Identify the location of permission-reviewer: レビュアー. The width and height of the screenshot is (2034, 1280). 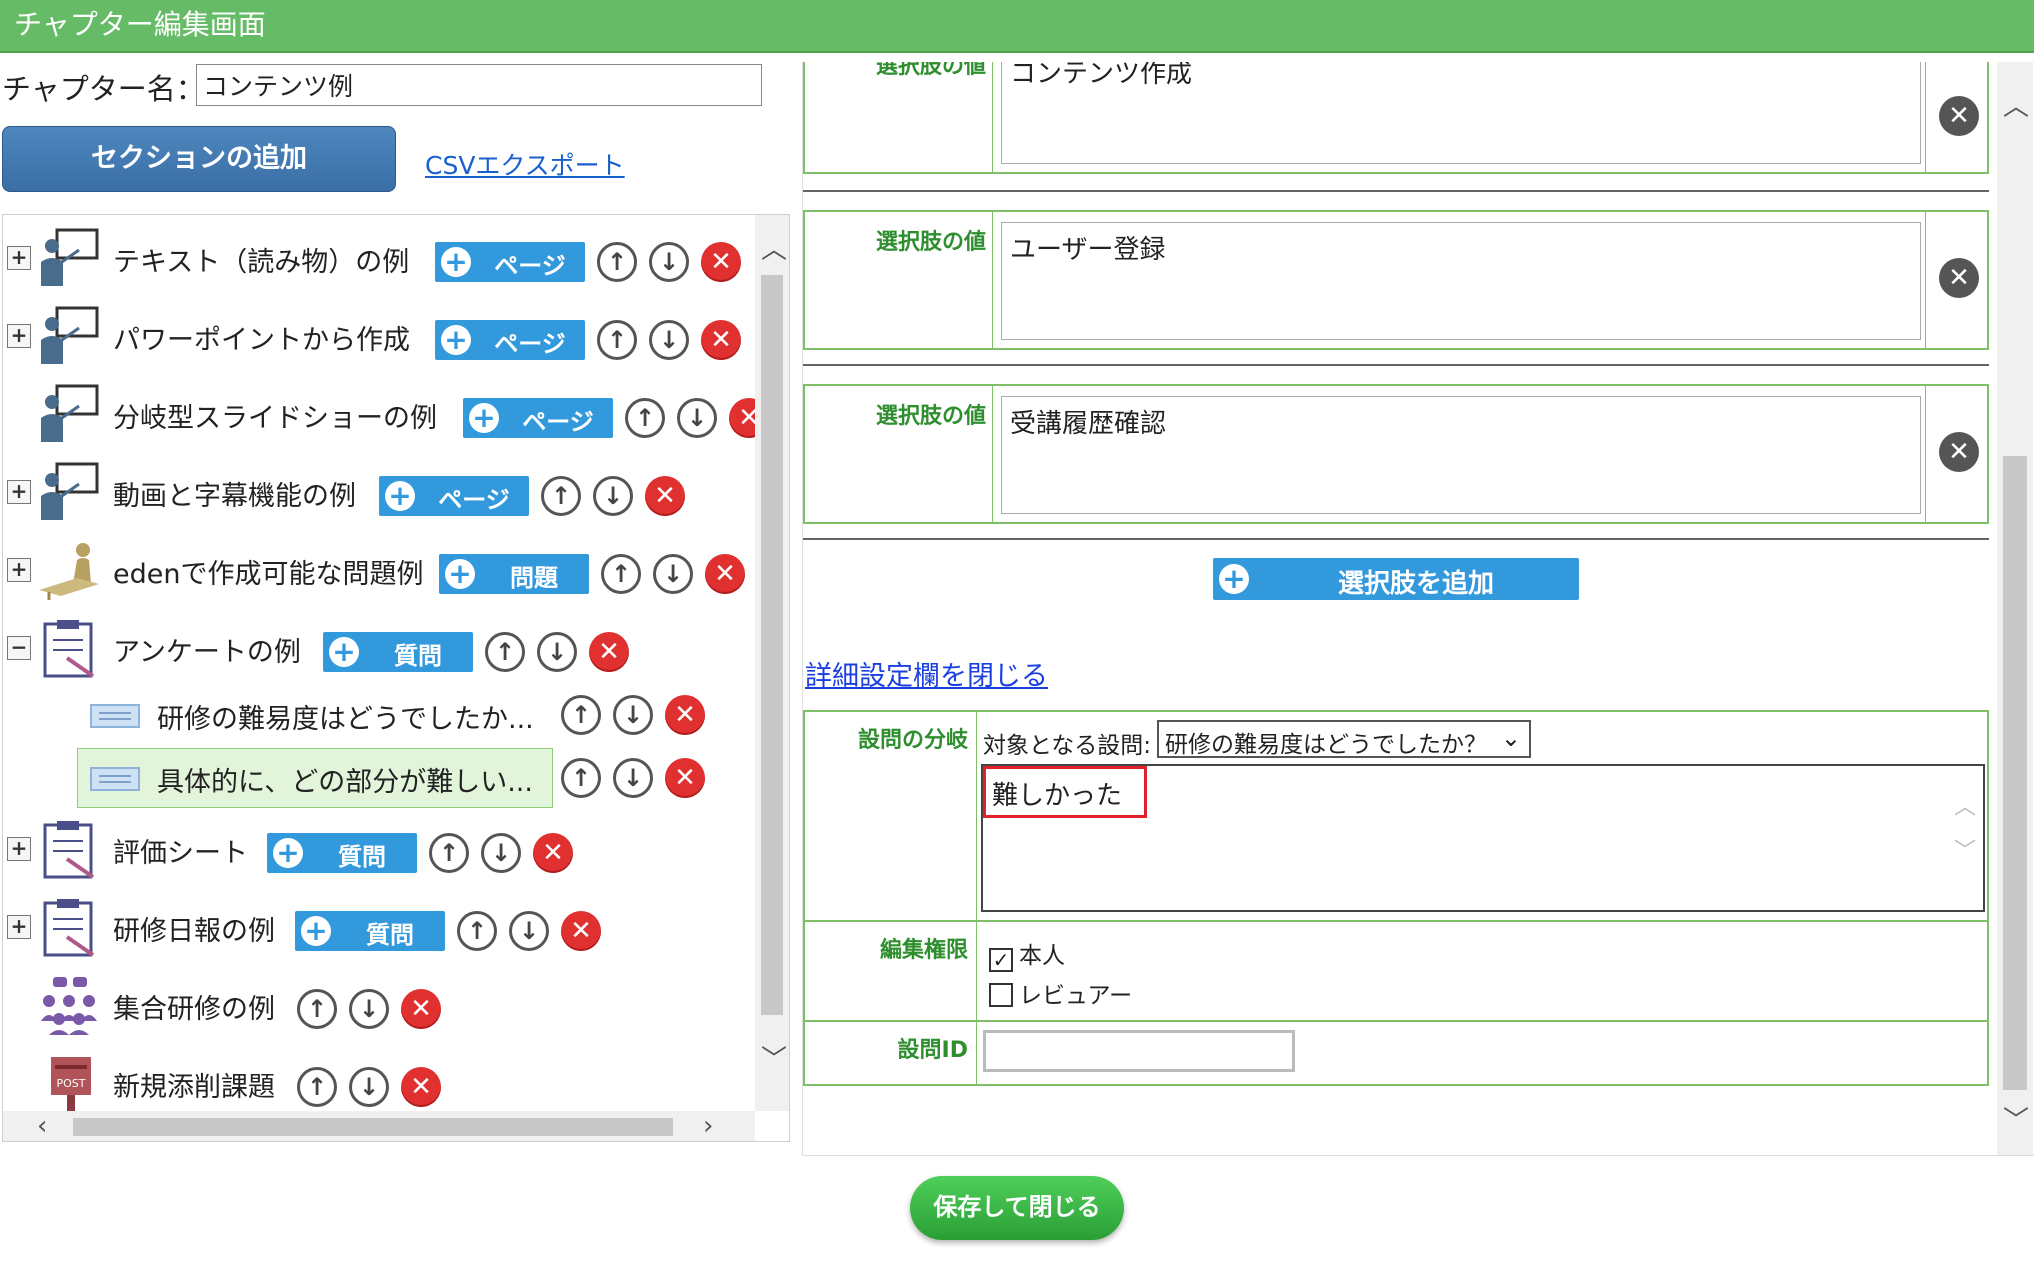
(1060, 993).